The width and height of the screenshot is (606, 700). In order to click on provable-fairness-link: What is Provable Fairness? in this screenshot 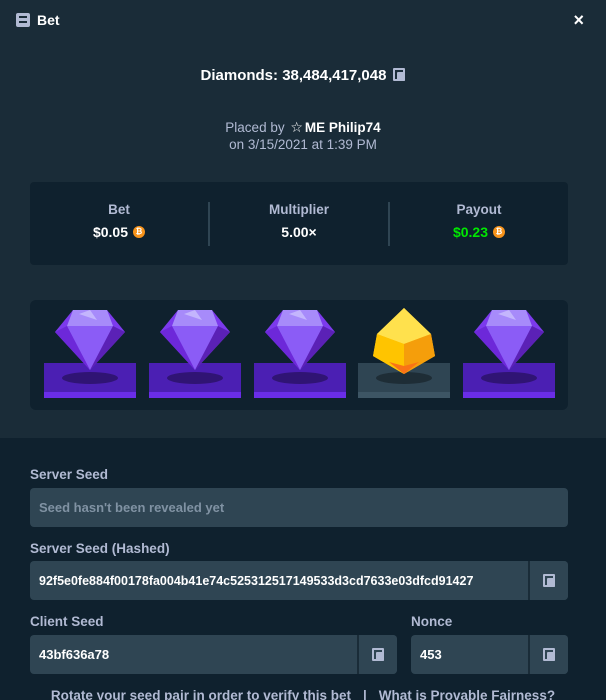, I will do `click(467, 694)`.